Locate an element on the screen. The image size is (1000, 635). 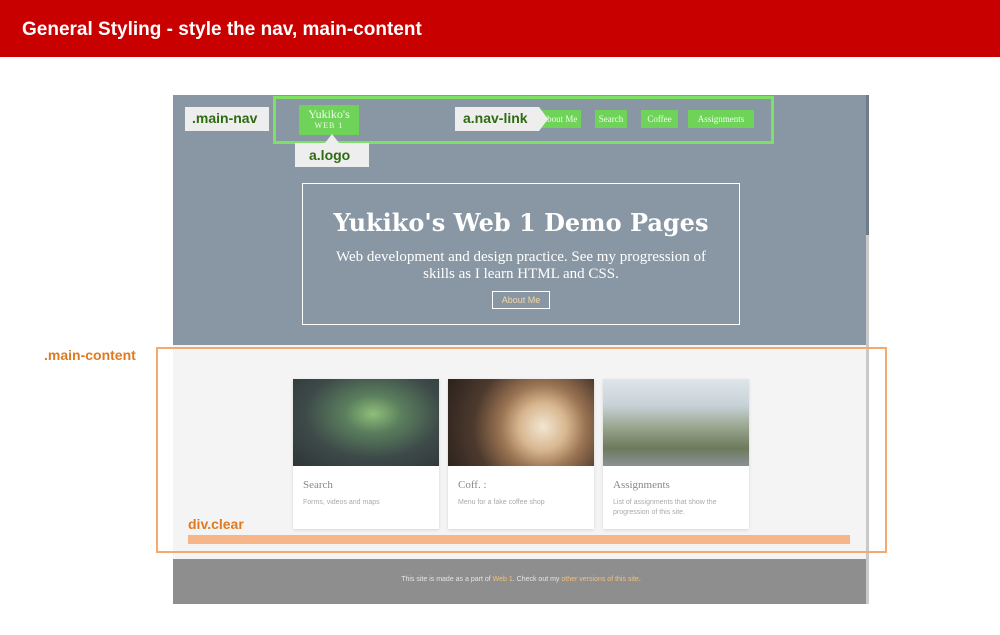
nav-link-label: a.nav-link is located at coordinates (497, 119).